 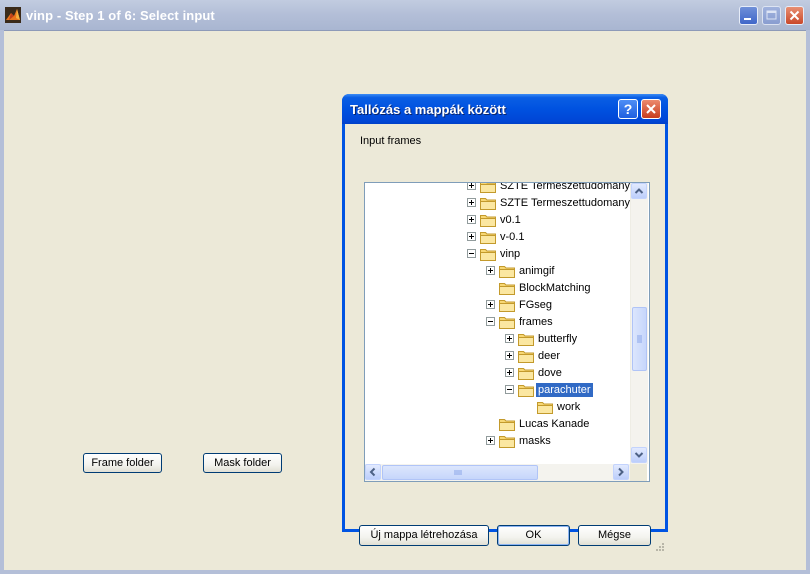 I want to click on minimize-icon, so click(x=747, y=19).